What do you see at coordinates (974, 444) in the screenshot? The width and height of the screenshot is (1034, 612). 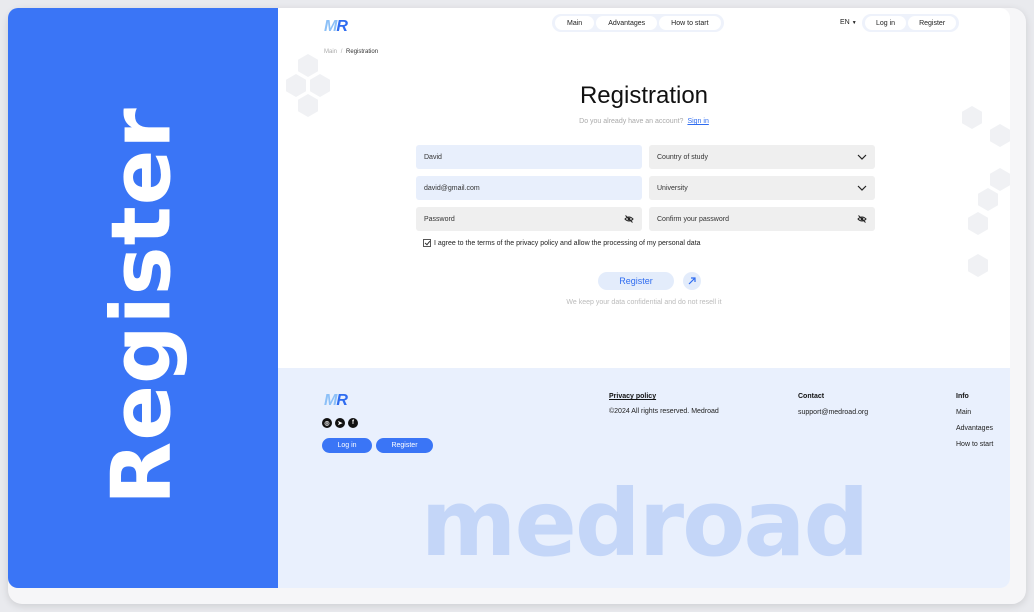 I see `footer-link-how-to-start: How to start` at bounding box center [974, 444].